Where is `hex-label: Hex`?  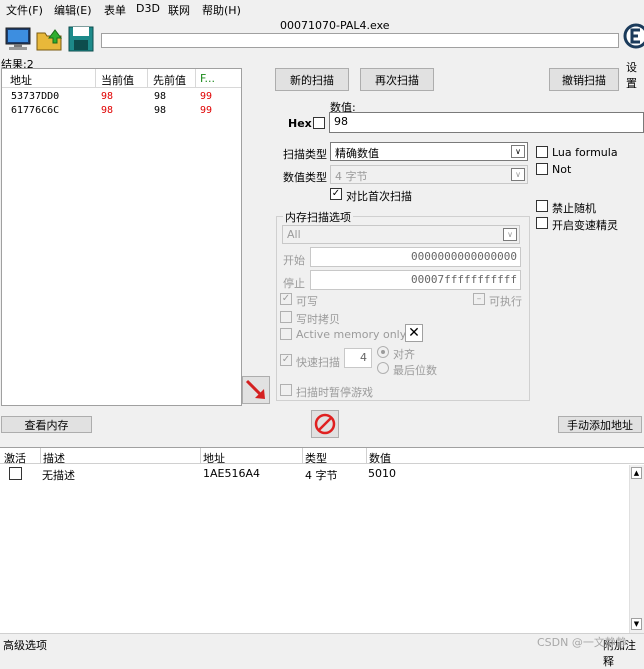
hex-label: Hex is located at coordinates (300, 123).